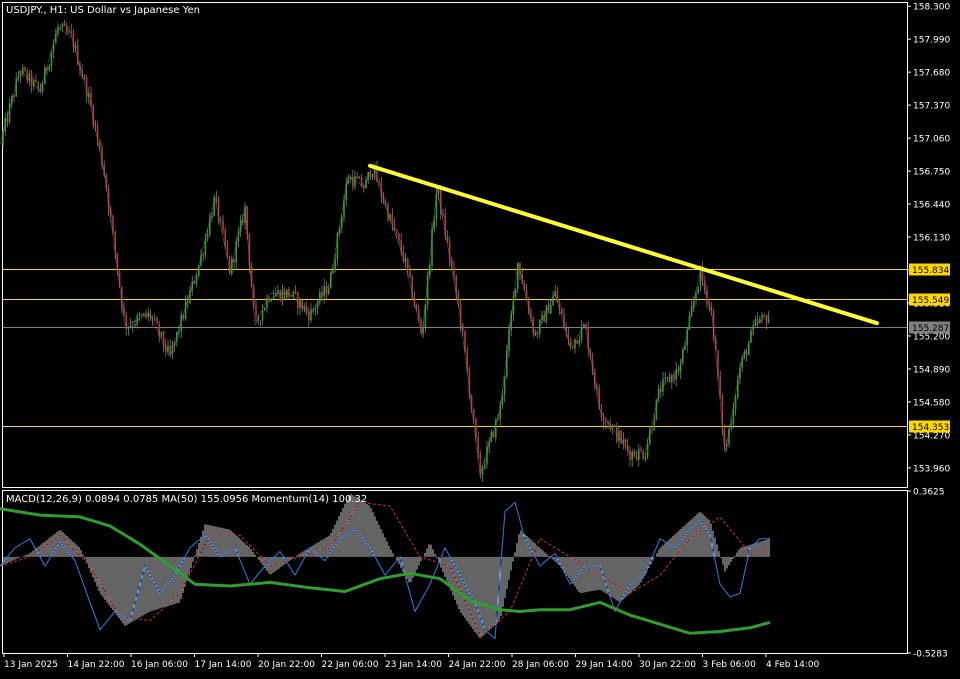 The width and height of the screenshot is (960, 679). Describe the element at coordinates (286, 665) in the screenshot. I see `time-tick-label: 20 Jan 22:00` at that location.